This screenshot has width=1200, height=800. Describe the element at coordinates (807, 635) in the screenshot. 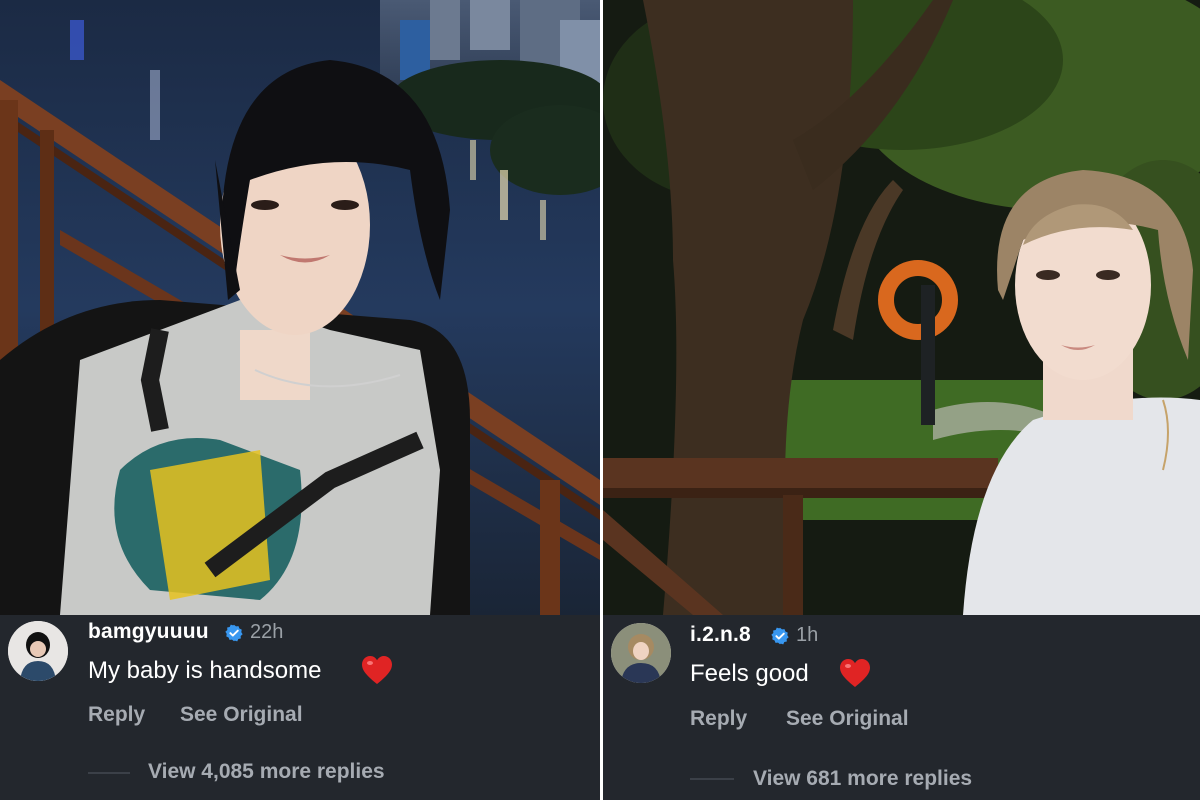

I see `comment-timestamp: 1h` at that location.